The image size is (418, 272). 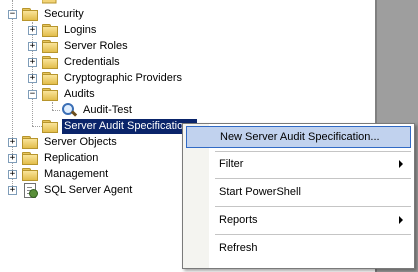 I want to click on tree-node-management: Management, so click(x=66, y=174).